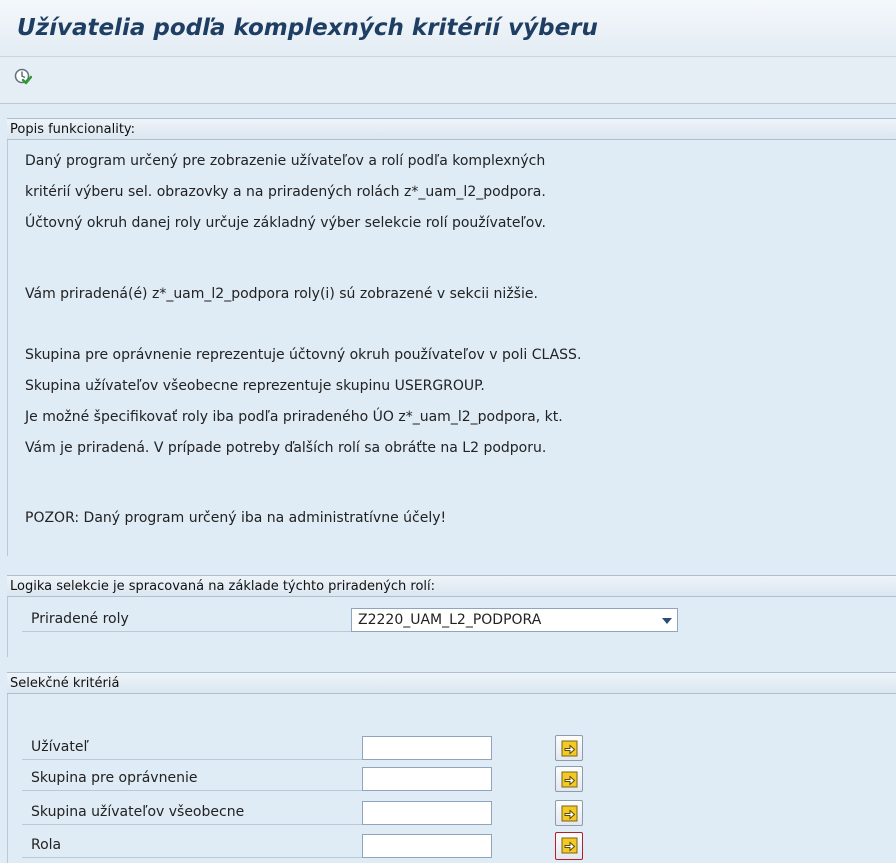 Image resolution: width=896 pixels, height=863 pixels. What do you see at coordinates (65, 683) in the screenshot?
I see `criteria-header-label: Selekčné kritériá` at bounding box center [65, 683].